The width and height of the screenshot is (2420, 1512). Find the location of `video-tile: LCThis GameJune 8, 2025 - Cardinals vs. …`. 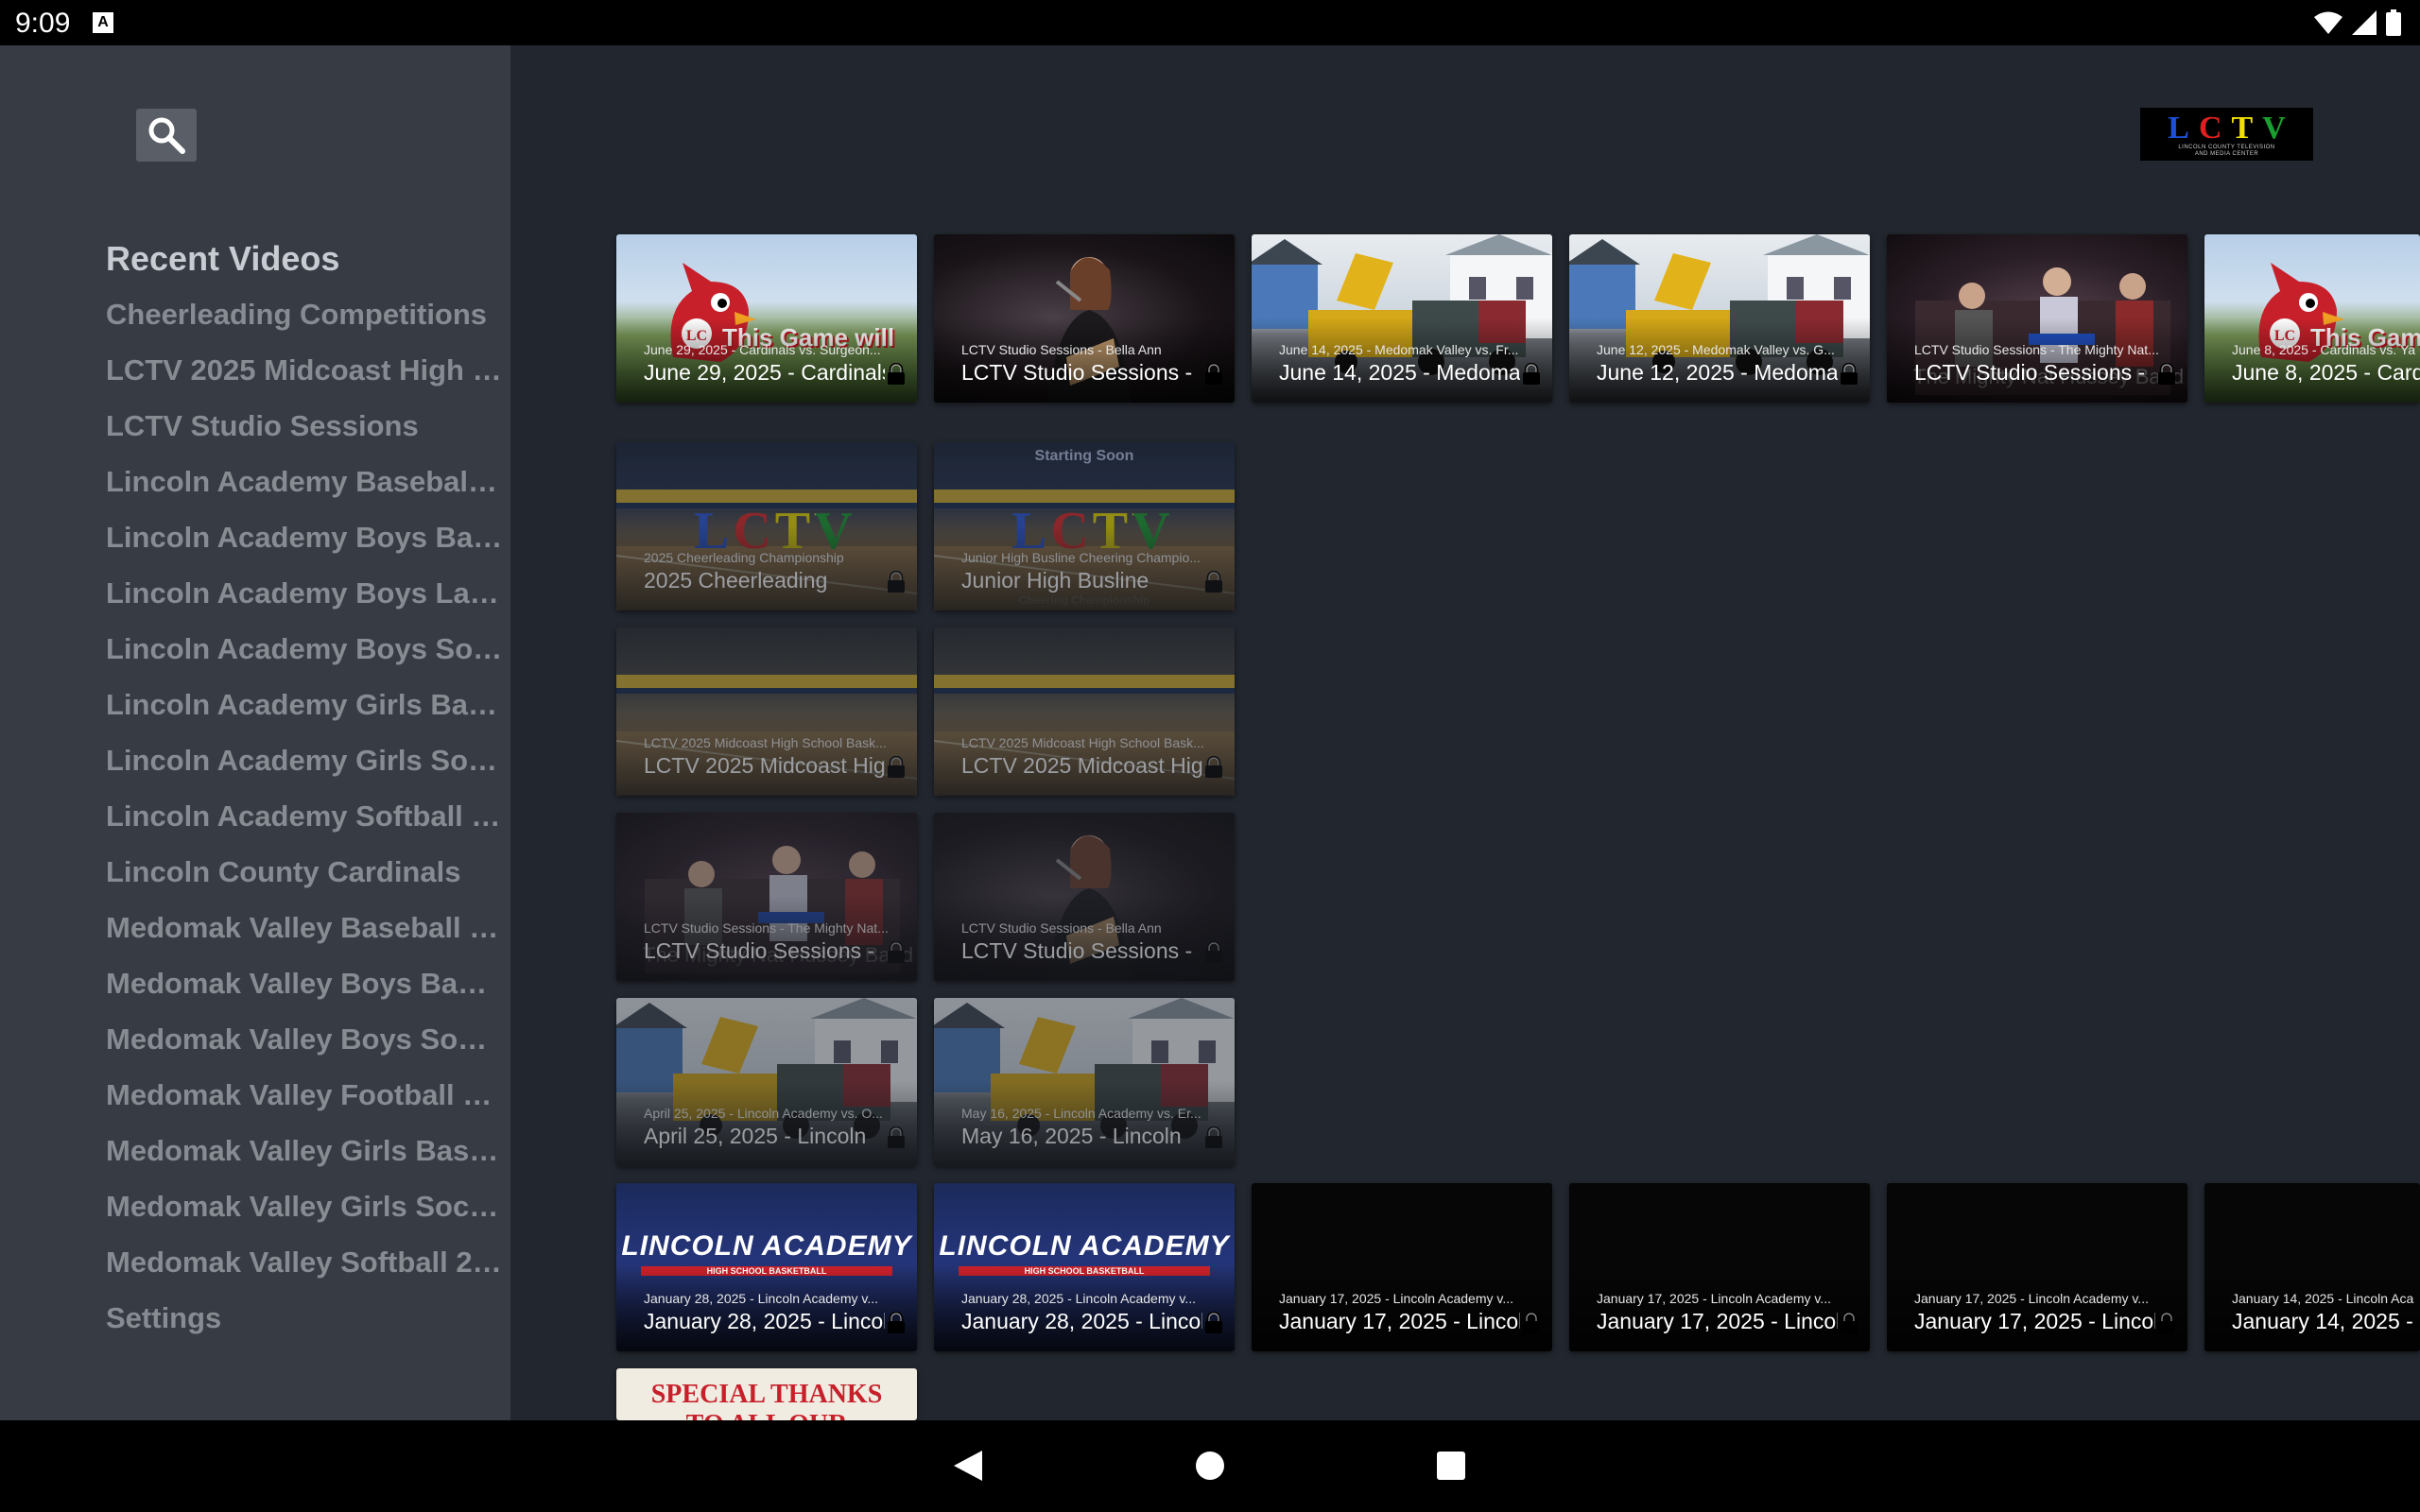

video-tile: LCThis GameJune 8, 2025 - Cardinals vs. … is located at coordinates (2312, 318).